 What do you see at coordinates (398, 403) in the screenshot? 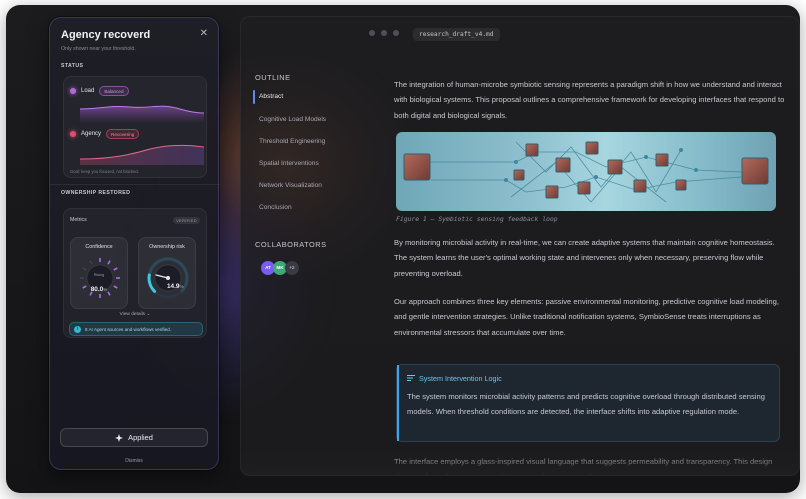
I see `callout-accent-bar` at bounding box center [398, 403].